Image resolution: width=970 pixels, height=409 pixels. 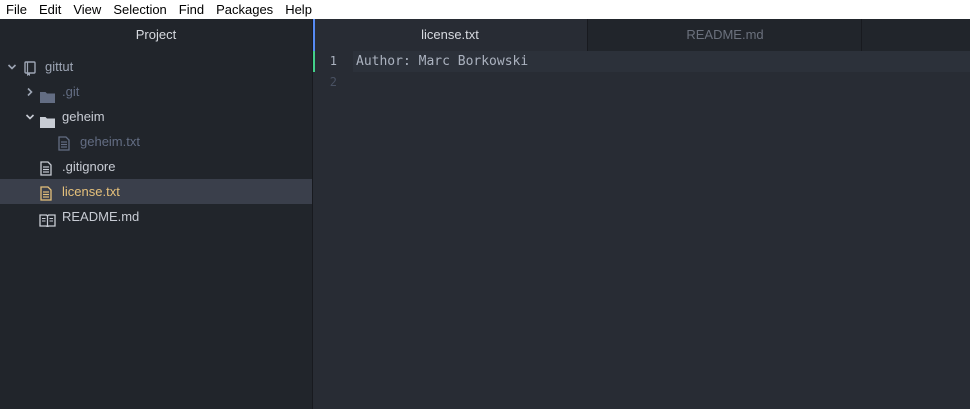 What do you see at coordinates (333, 61) in the screenshot?
I see `line-number: 1` at bounding box center [333, 61].